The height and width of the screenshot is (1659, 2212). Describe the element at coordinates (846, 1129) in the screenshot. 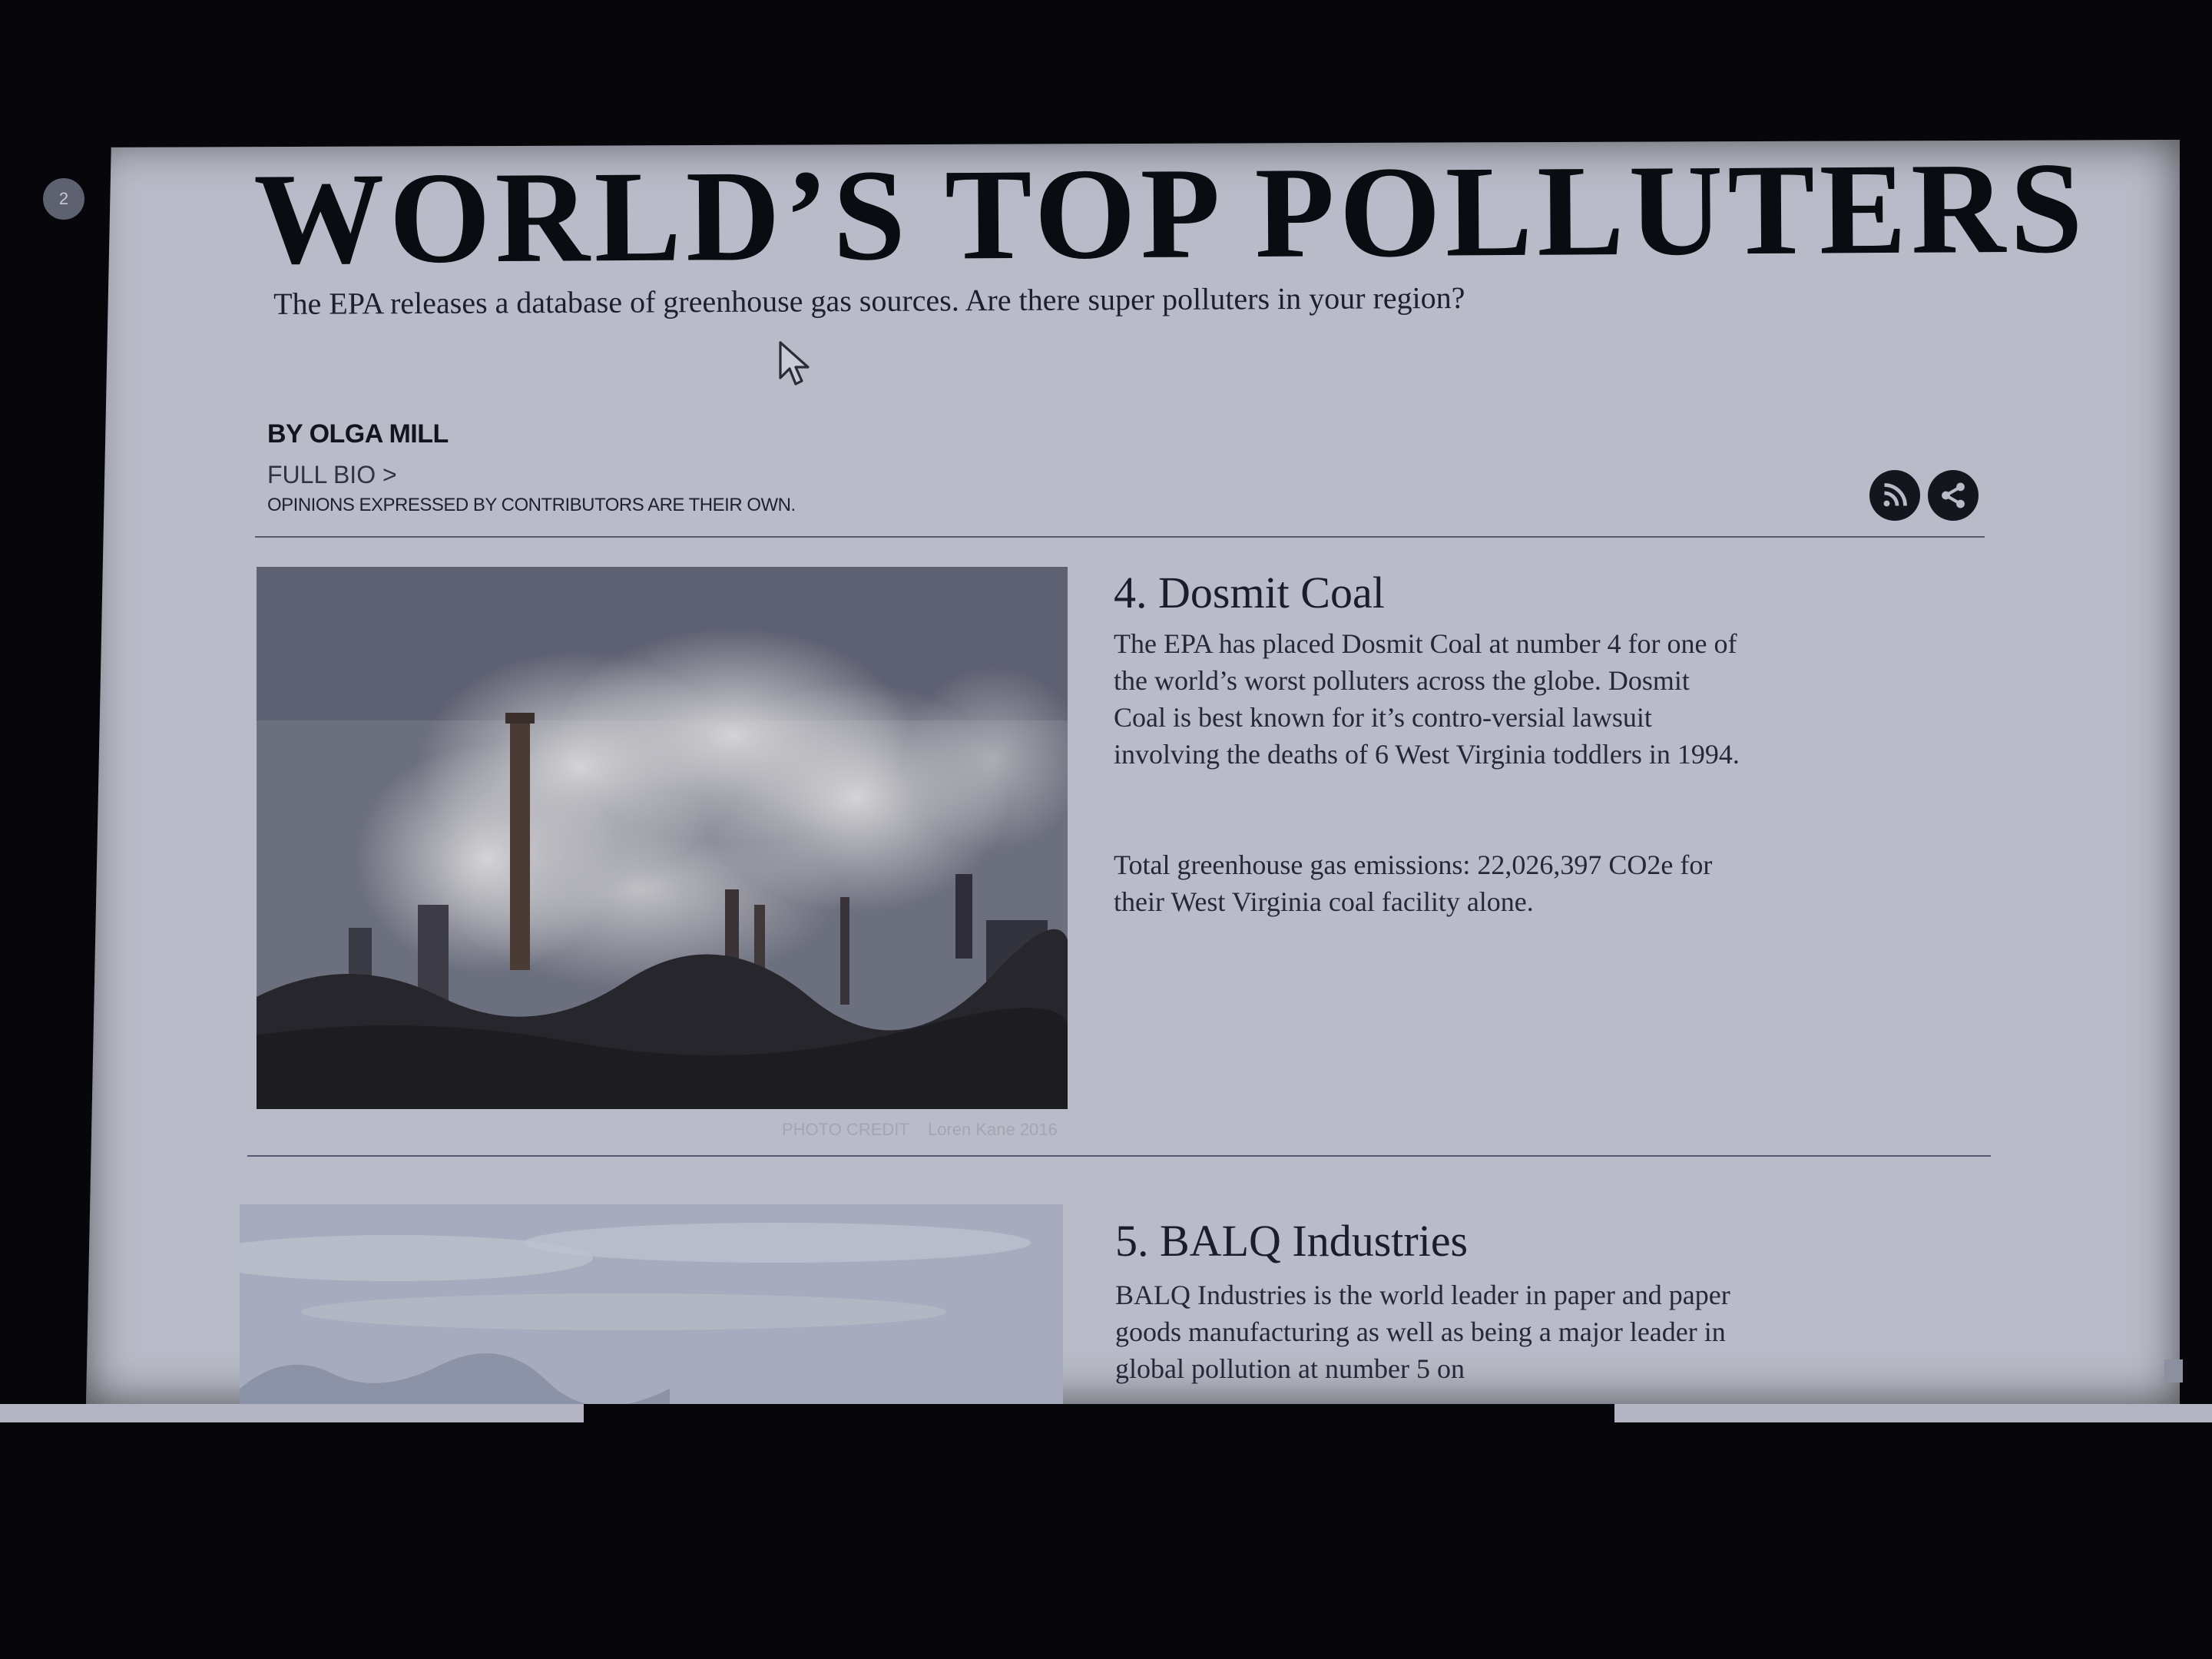

I see `photo-credit-label: PHOTO CREDIT` at that location.